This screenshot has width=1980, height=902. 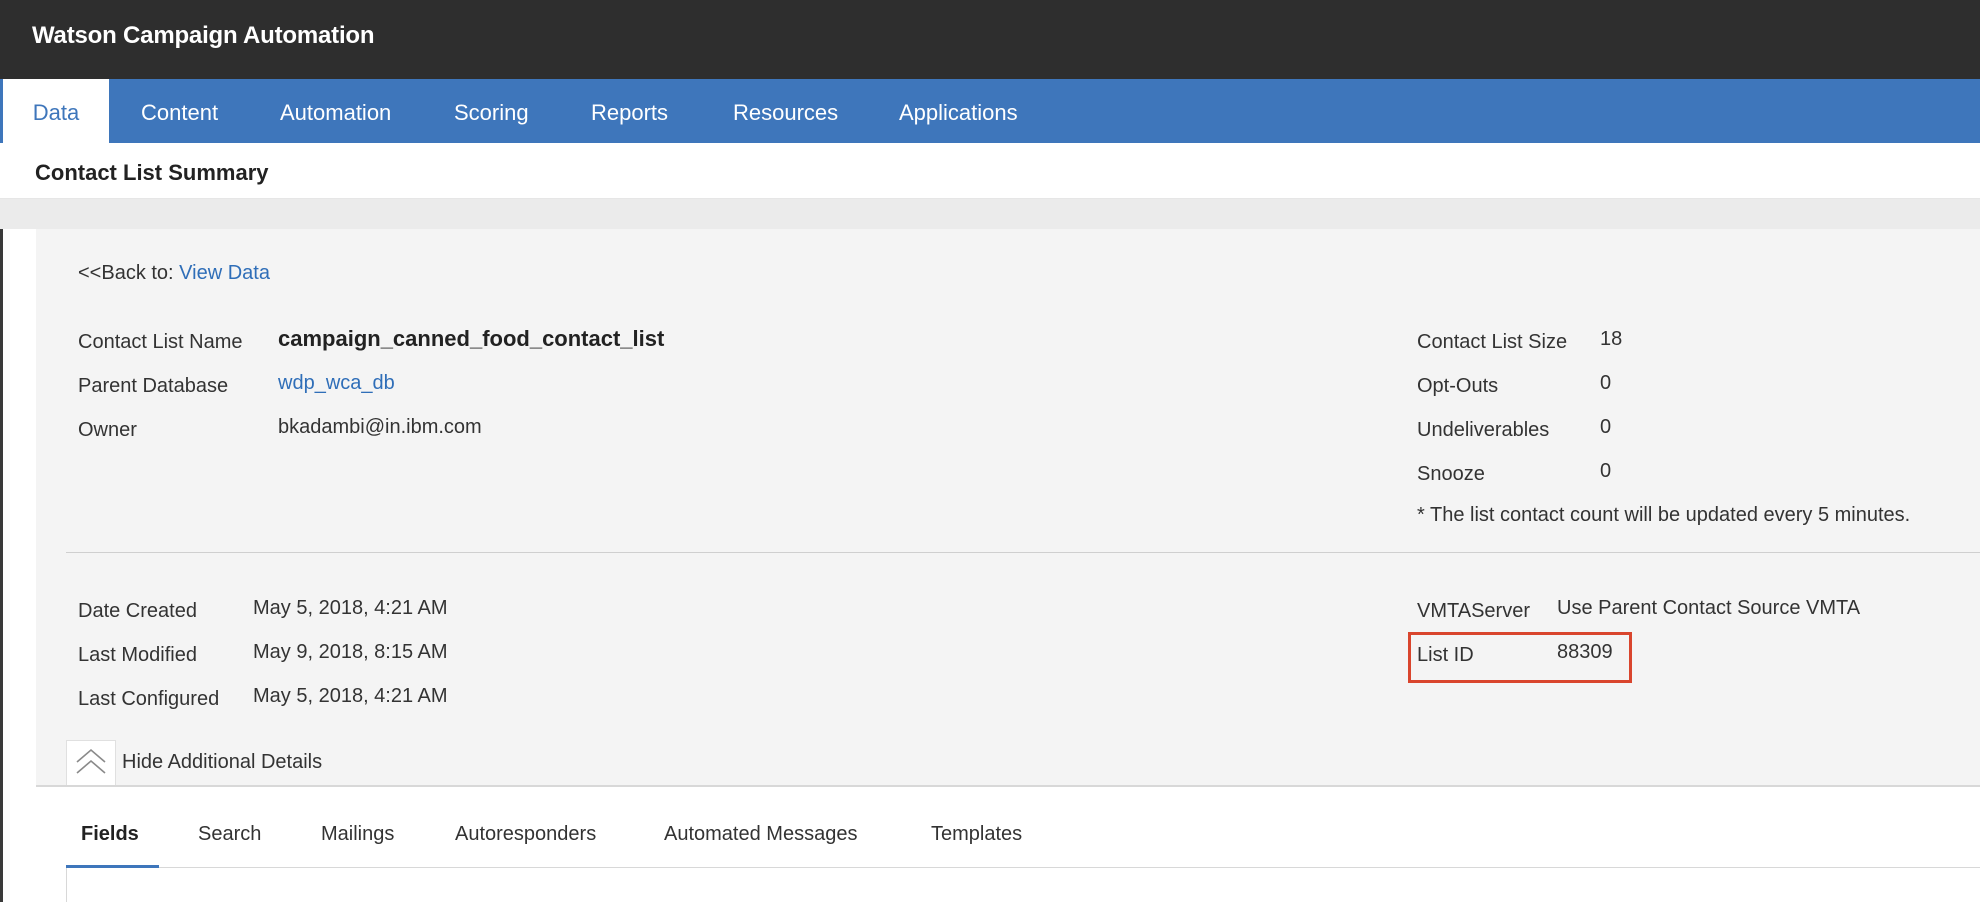 What do you see at coordinates (1520, 657) in the screenshot?
I see `list-id-highlight` at bounding box center [1520, 657].